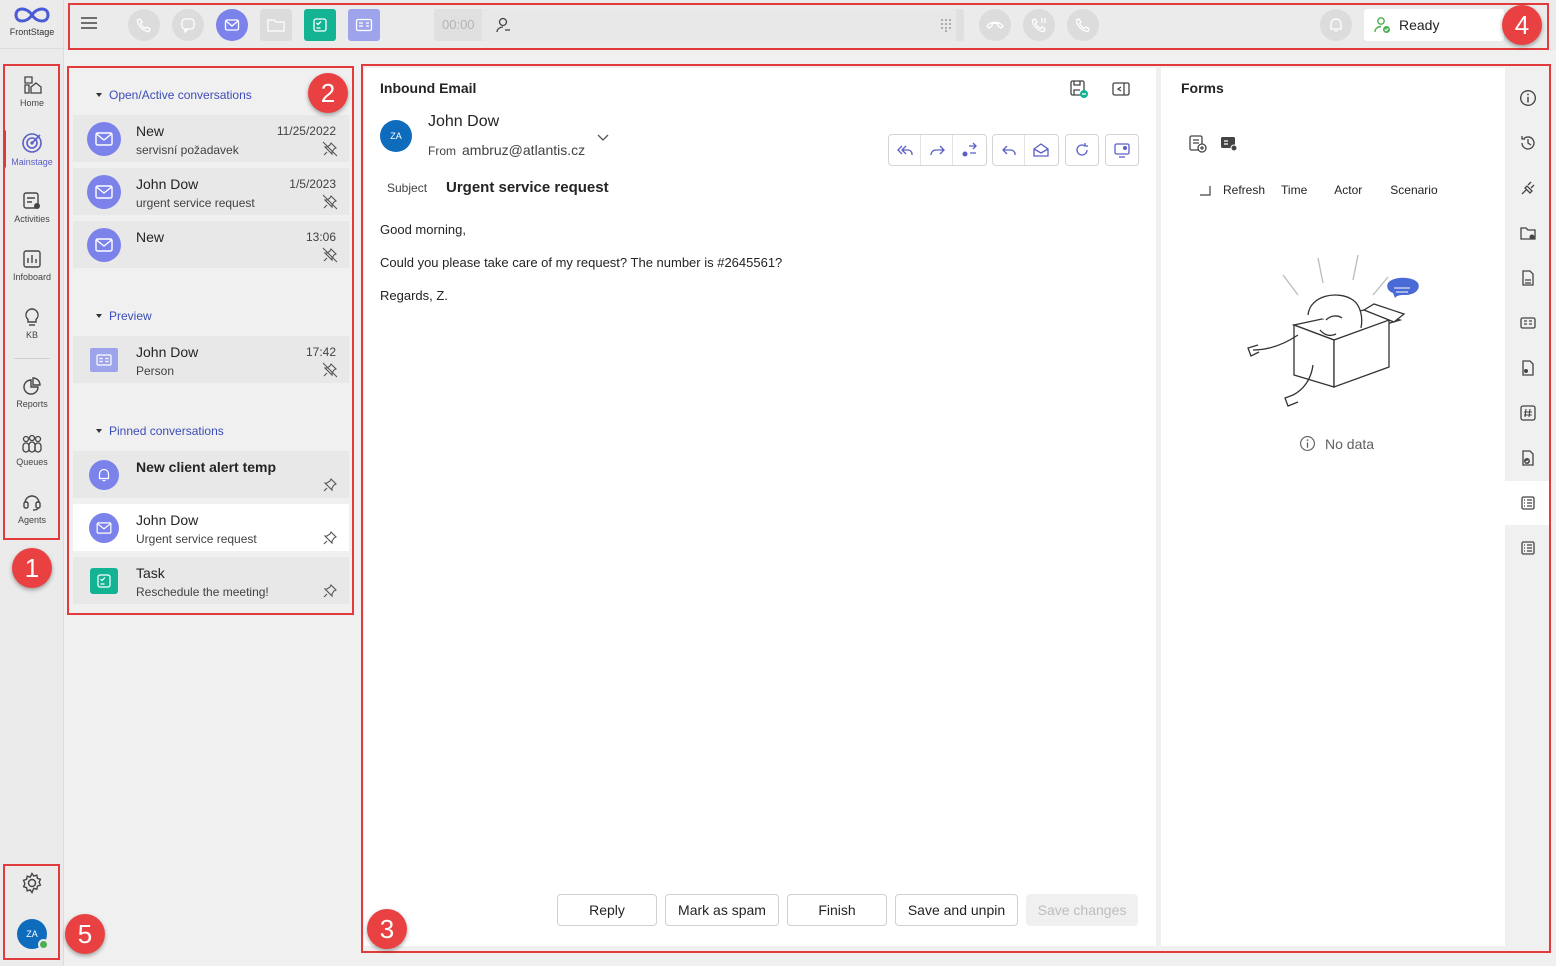 This screenshot has height=966, width=1556. I want to click on ready-status-icon, so click(1382, 25).